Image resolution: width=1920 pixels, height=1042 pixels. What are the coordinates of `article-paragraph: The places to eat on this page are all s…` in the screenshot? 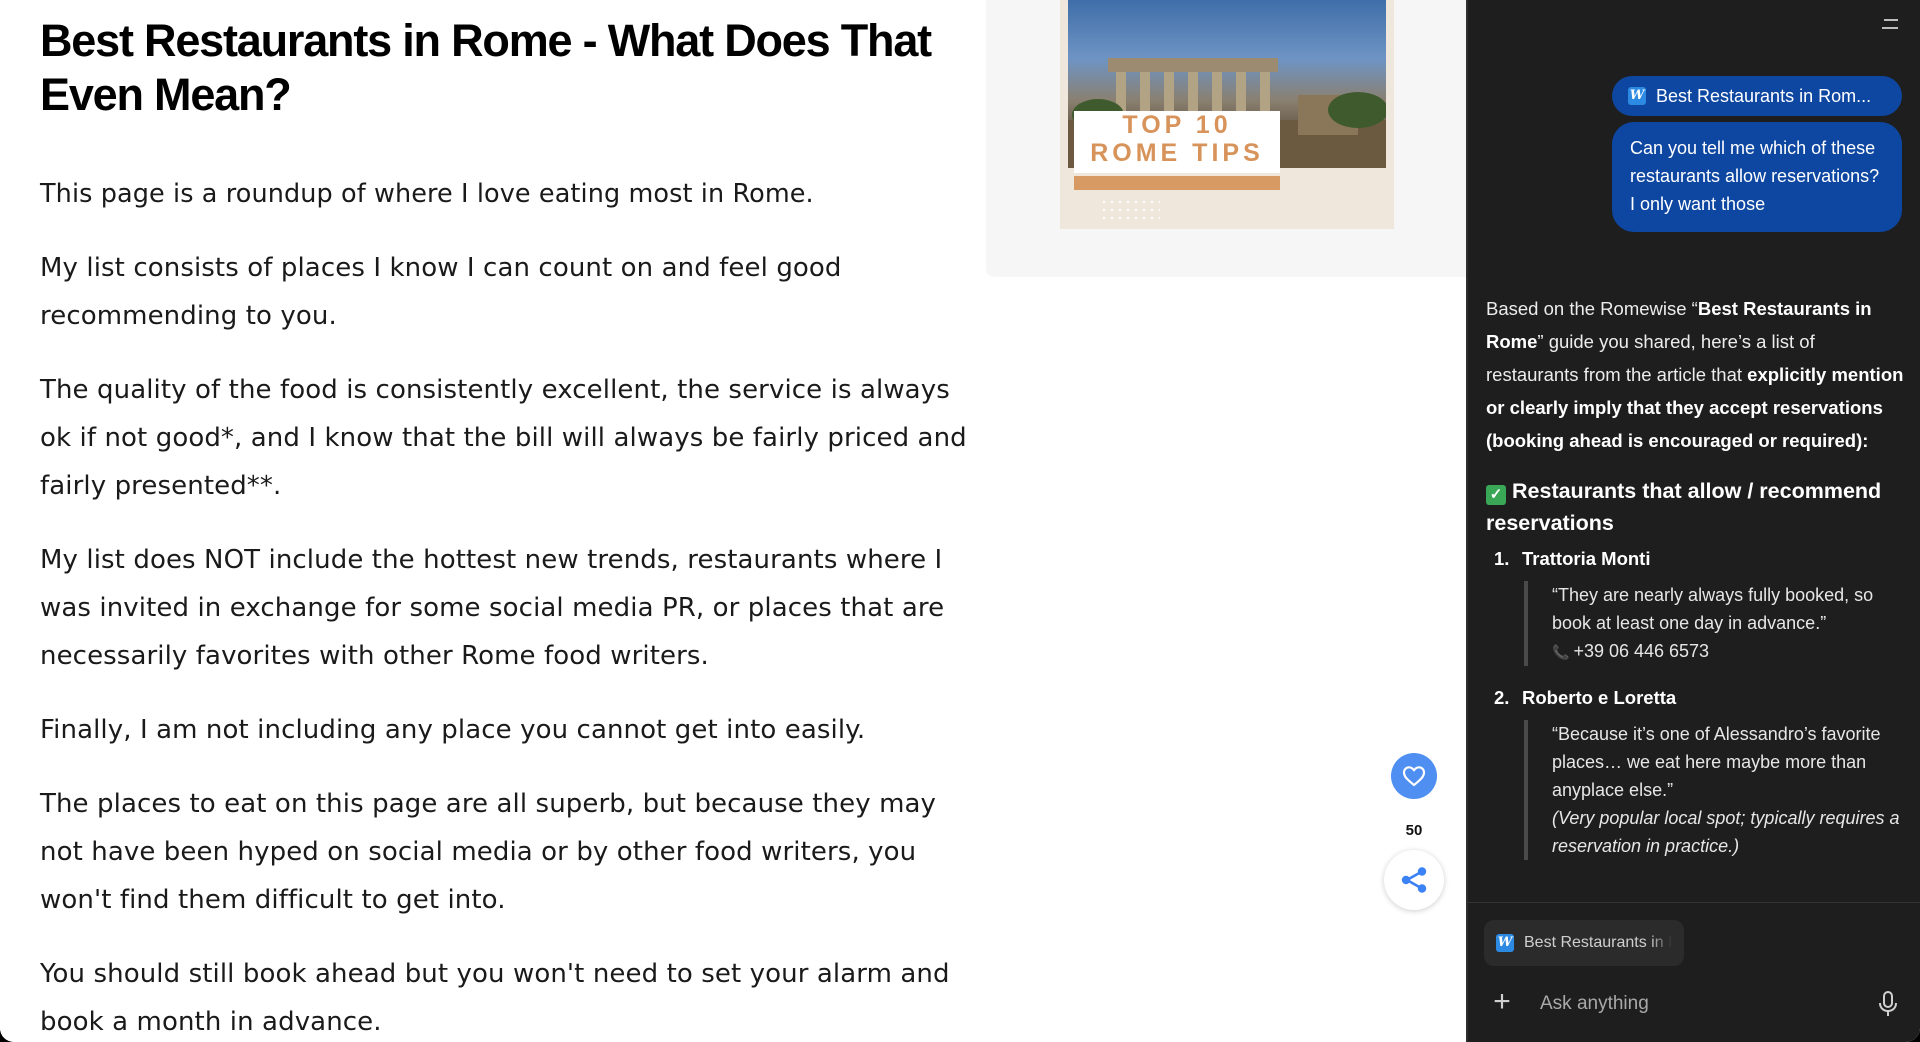 It's located at (488, 852).